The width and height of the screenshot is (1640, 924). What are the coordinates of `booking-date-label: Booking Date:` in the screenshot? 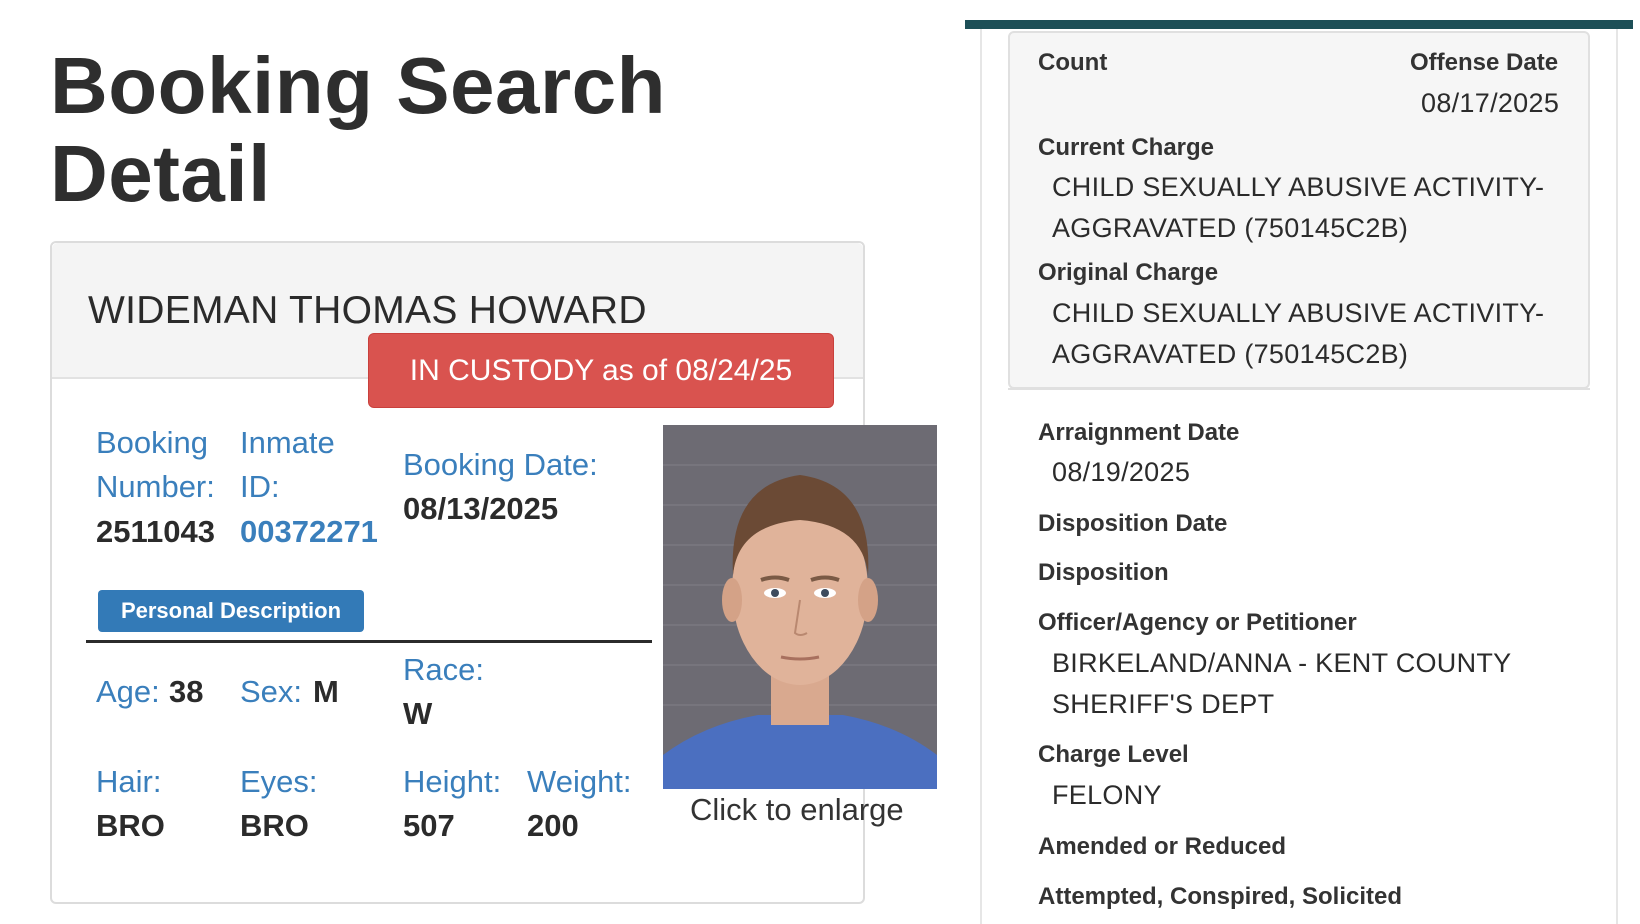 It's located at (500, 464).